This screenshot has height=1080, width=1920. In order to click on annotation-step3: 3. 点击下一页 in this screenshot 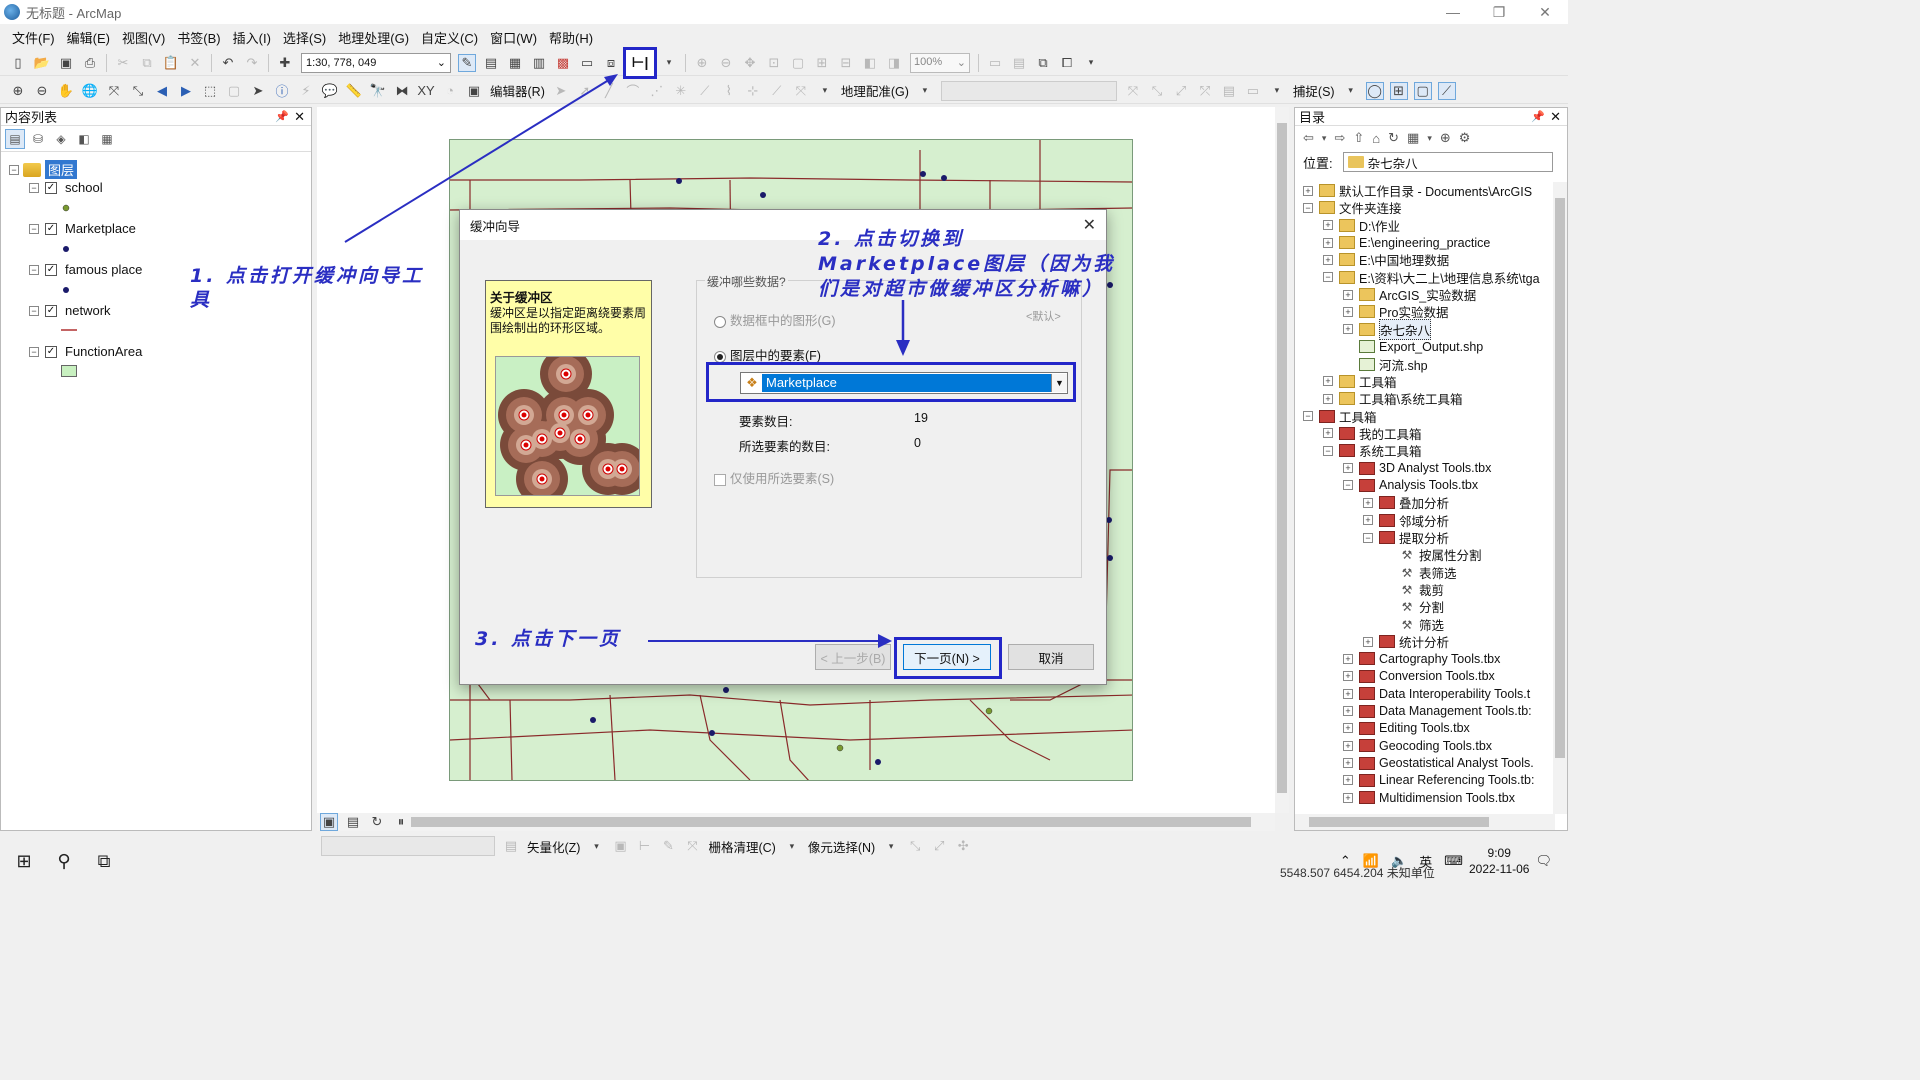, I will do `click(548, 639)`.